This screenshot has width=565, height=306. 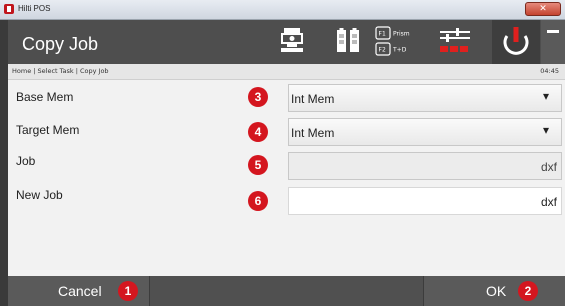 What do you see at coordinates (401, 34) in the screenshot?
I see `f1-function-label: Prism` at bounding box center [401, 34].